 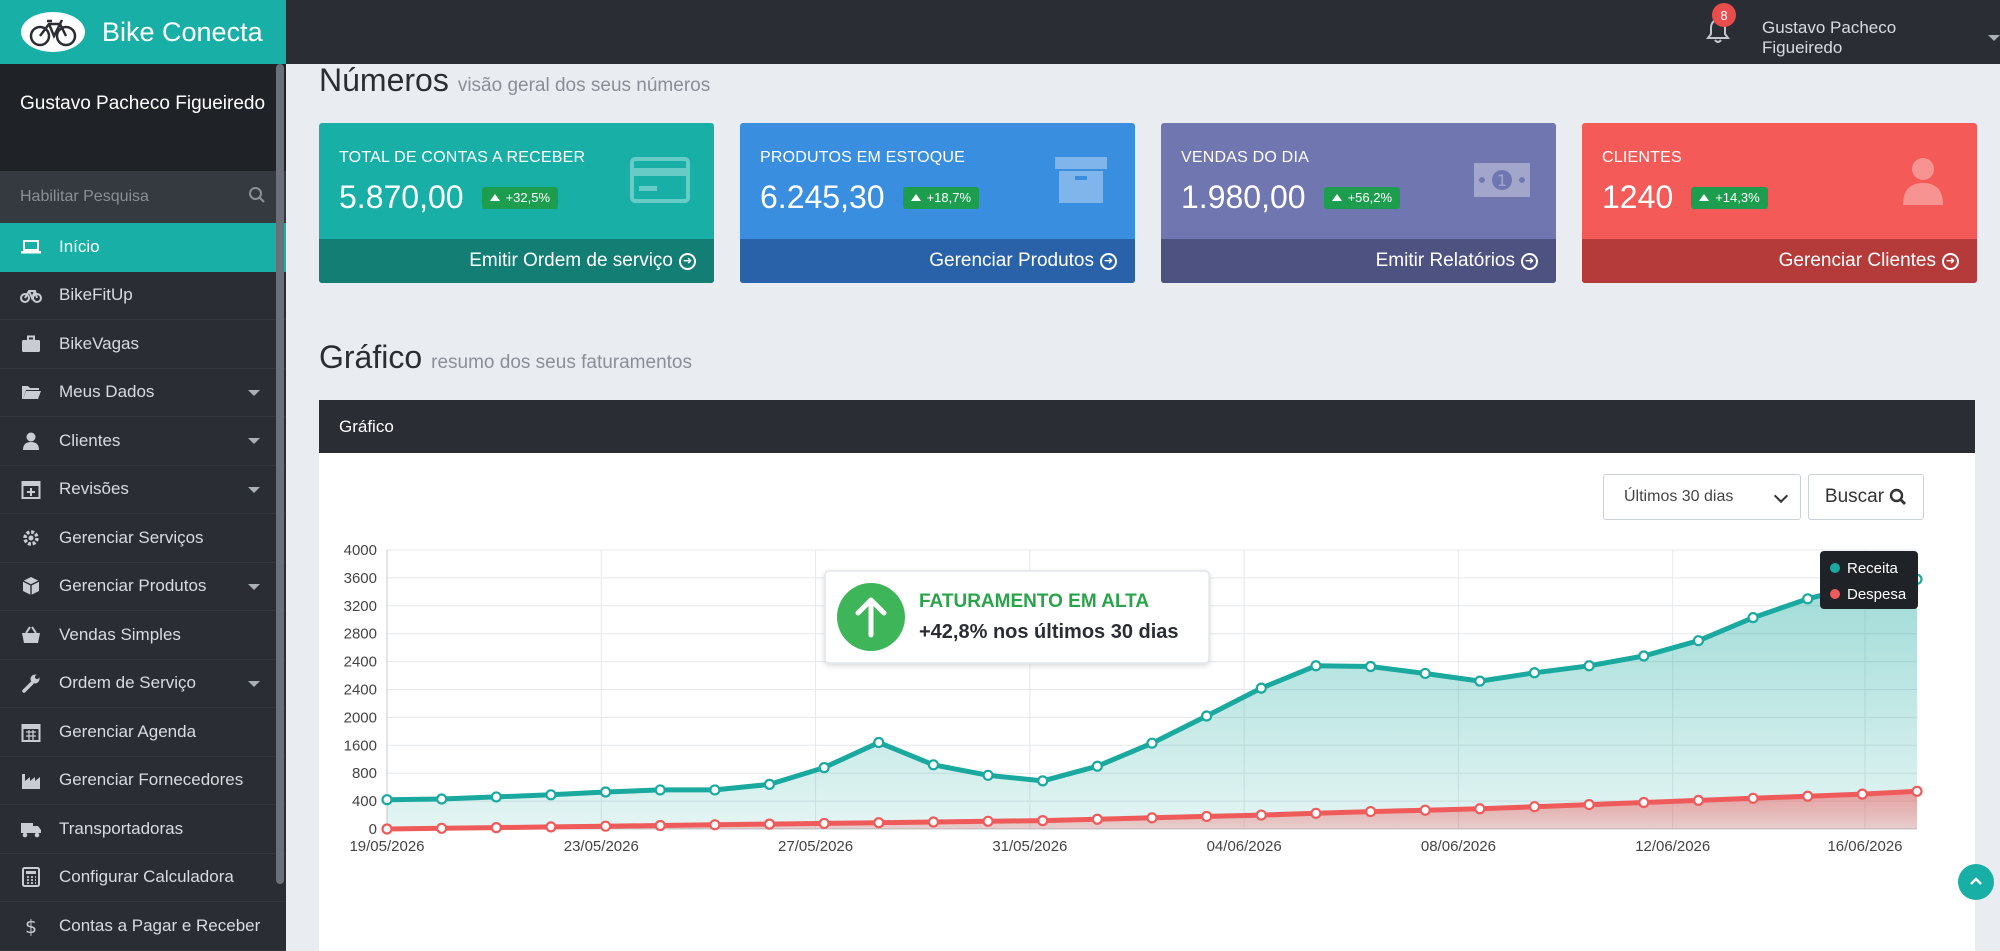 What do you see at coordinates (31, 635) in the screenshot?
I see `basket-icon` at bounding box center [31, 635].